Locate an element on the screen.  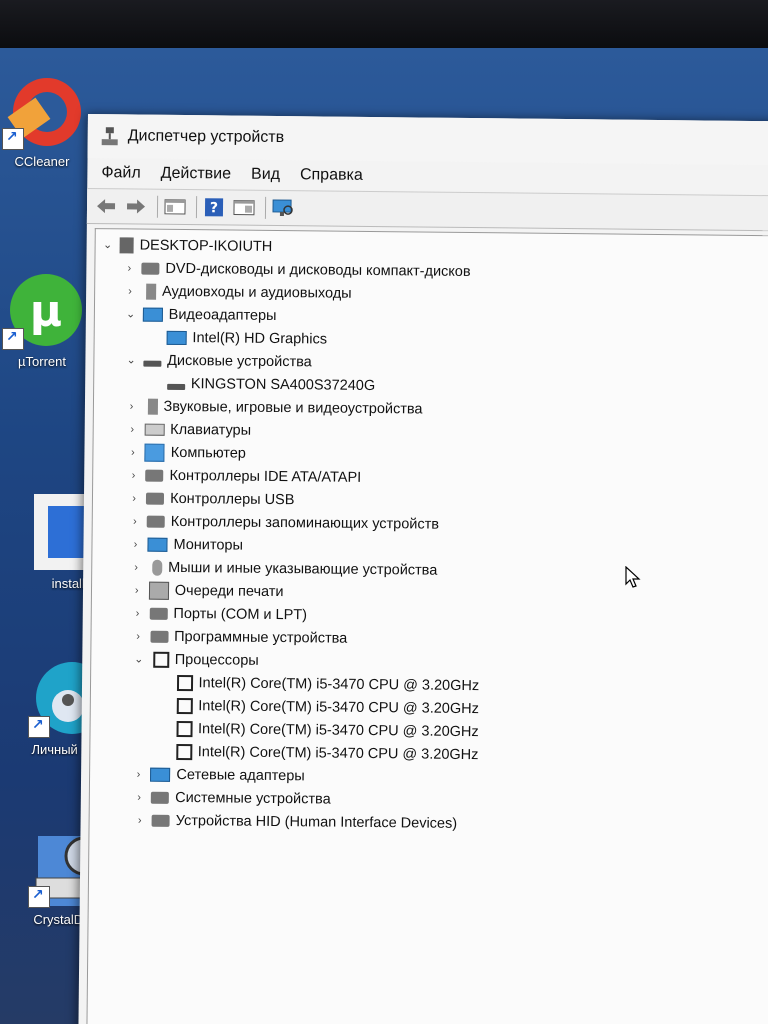
menu-file: Файл is located at coordinates (121, 173).